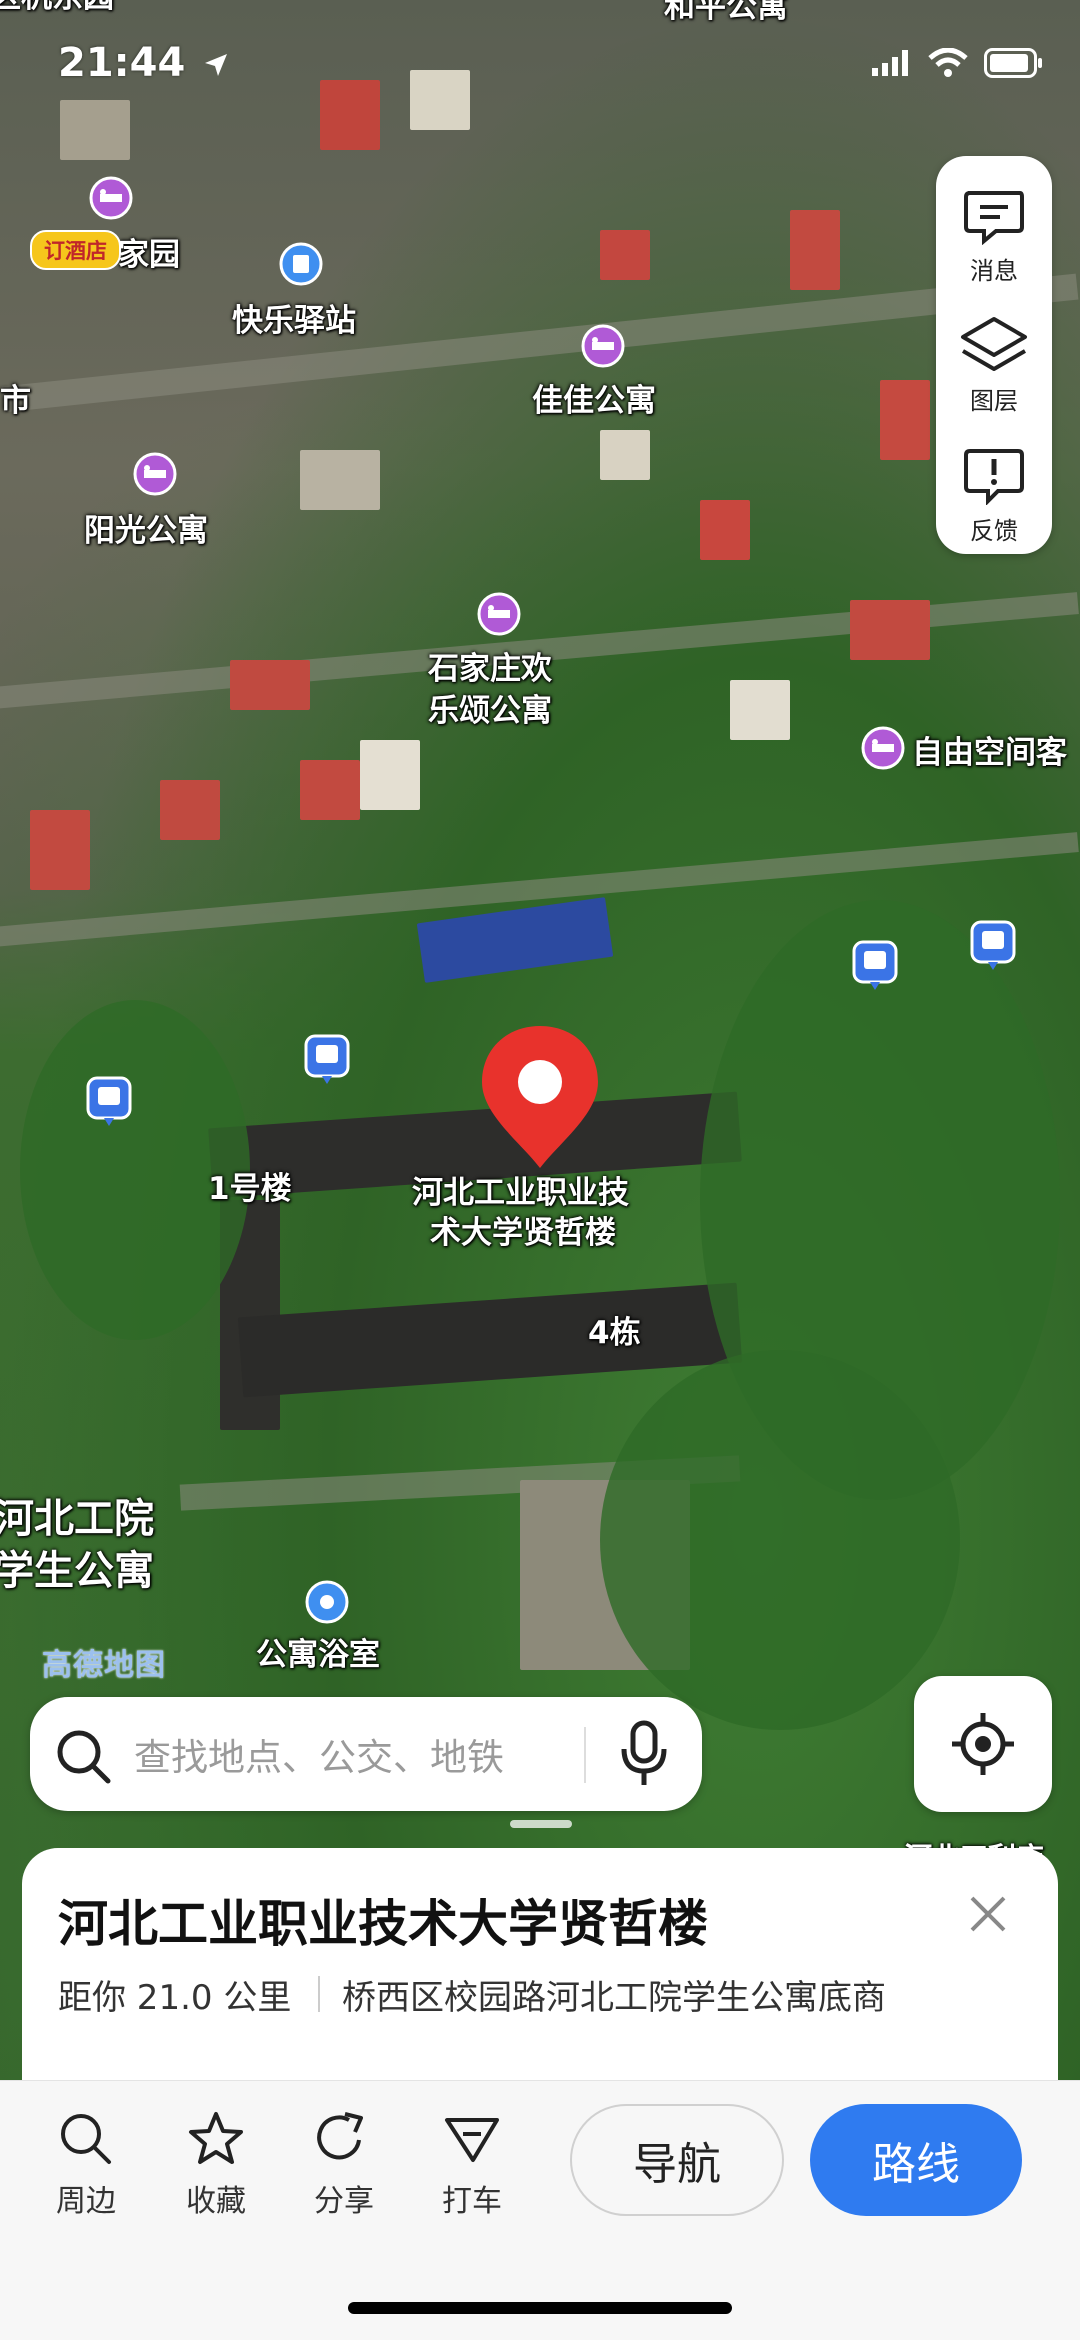  I want to click on feedback-button: 反馈, so click(994, 486).